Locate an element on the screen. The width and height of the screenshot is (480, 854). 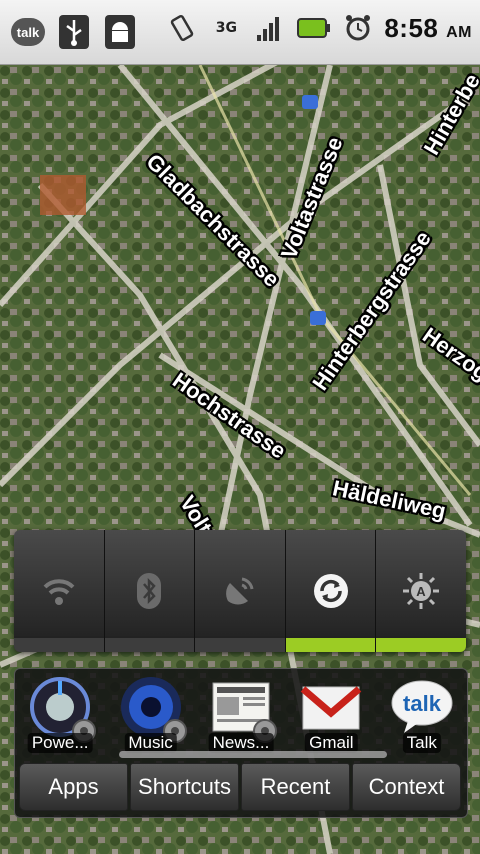
brightness-auto-icon: A is located at coordinates (421, 591).